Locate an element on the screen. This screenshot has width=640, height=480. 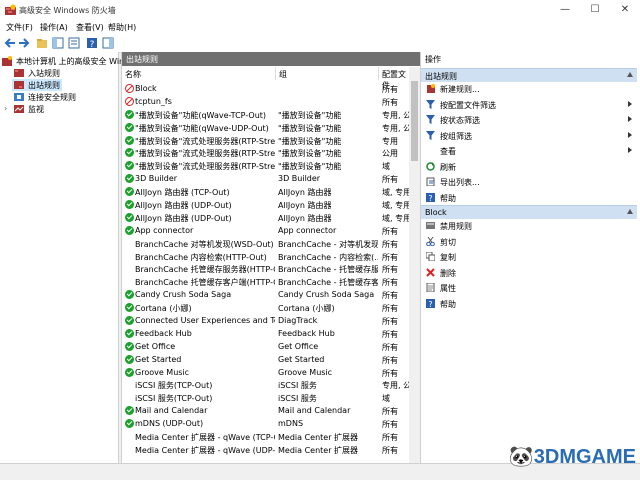
table-row: Groove Music Groove Music 所有 is located at coordinates (265, 372).